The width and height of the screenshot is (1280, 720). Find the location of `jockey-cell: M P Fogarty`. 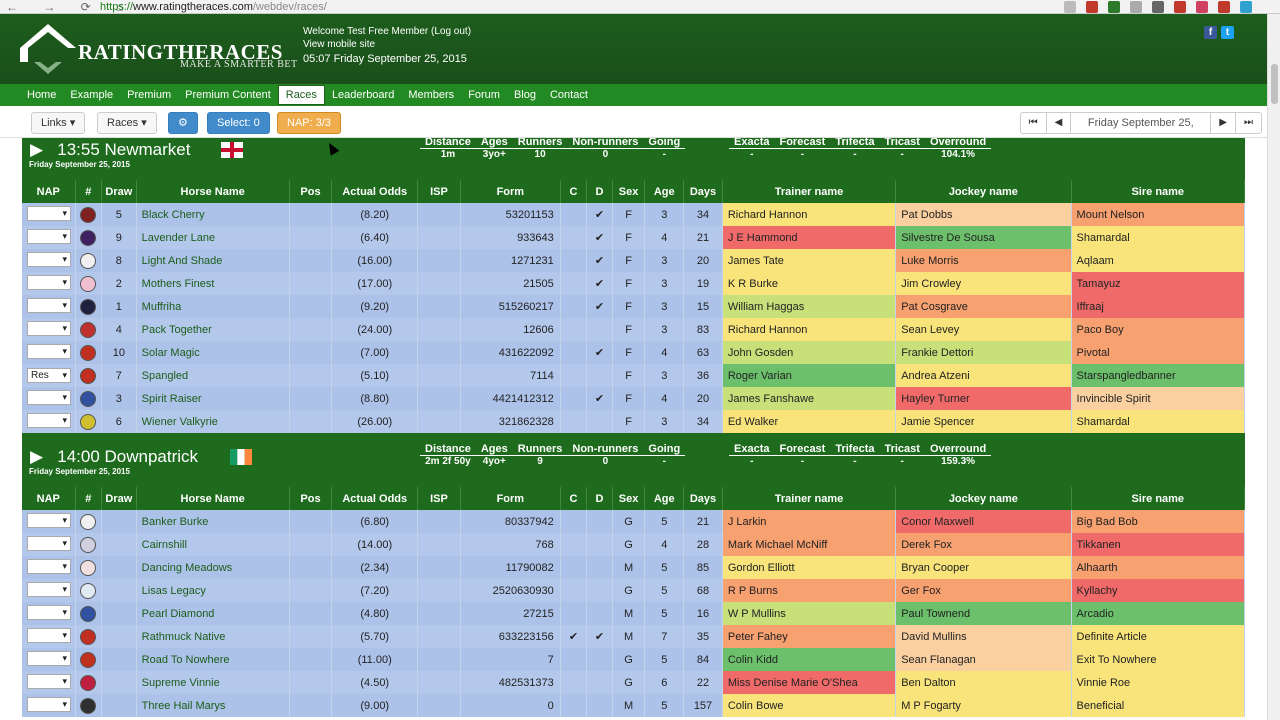

jockey-cell: M P Fogarty is located at coordinates (983, 705).